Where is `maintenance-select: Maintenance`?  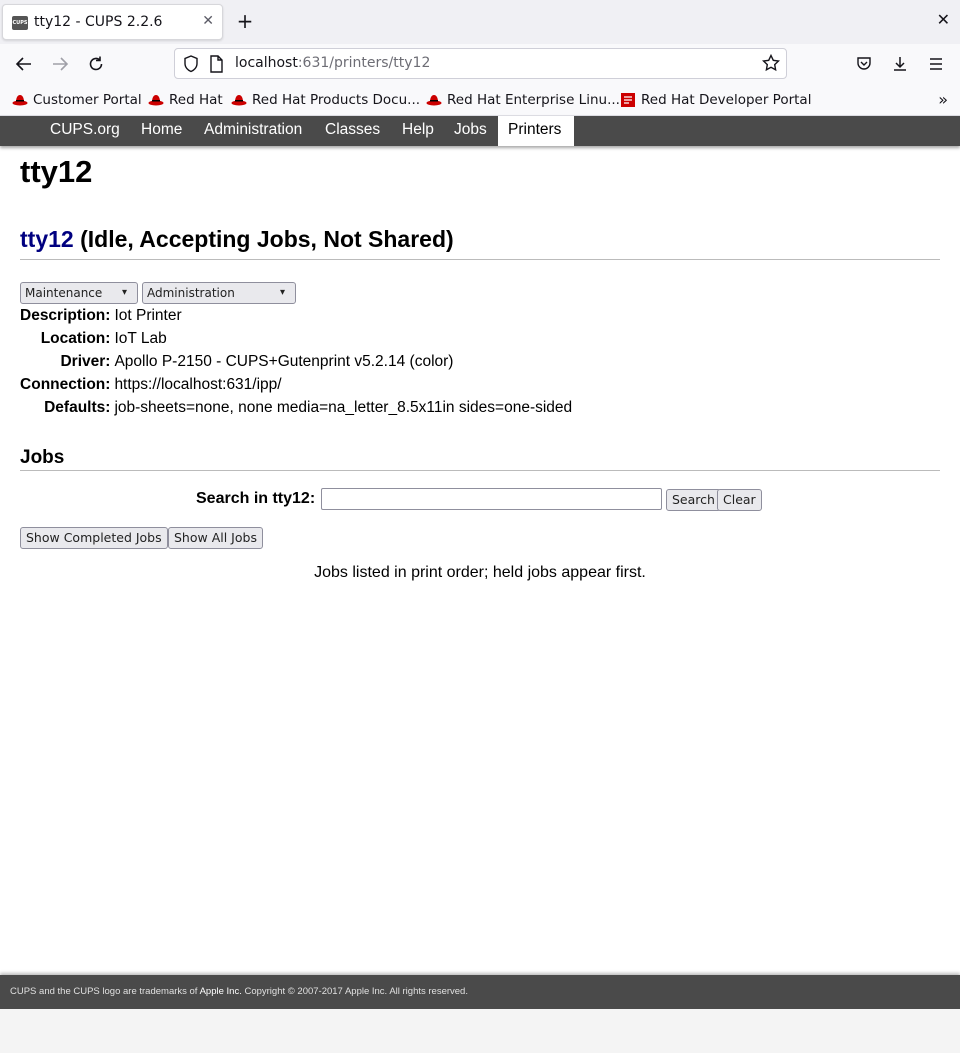
maintenance-select: Maintenance is located at coordinates (79, 293).